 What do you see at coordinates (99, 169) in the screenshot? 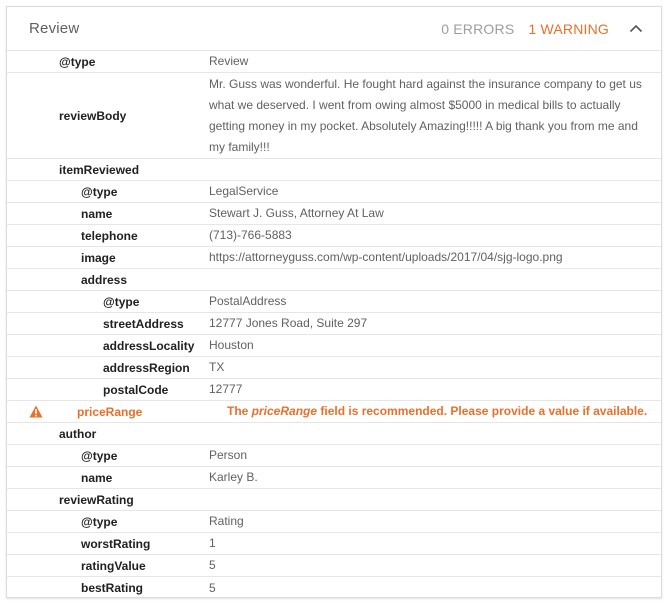
I see `property-key: itemReviewed` at bounding box center [99, 169].